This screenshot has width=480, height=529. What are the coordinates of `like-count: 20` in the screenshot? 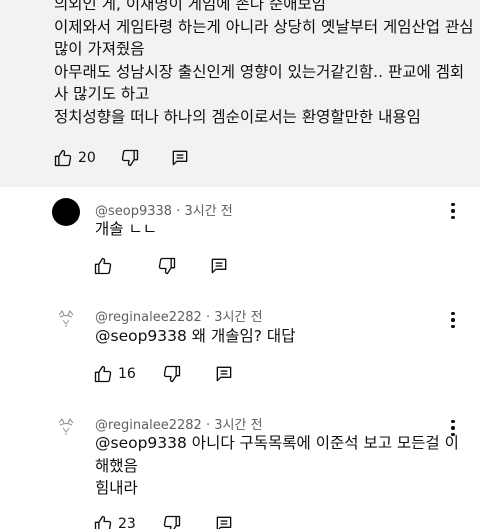 It's located at (87, 158).